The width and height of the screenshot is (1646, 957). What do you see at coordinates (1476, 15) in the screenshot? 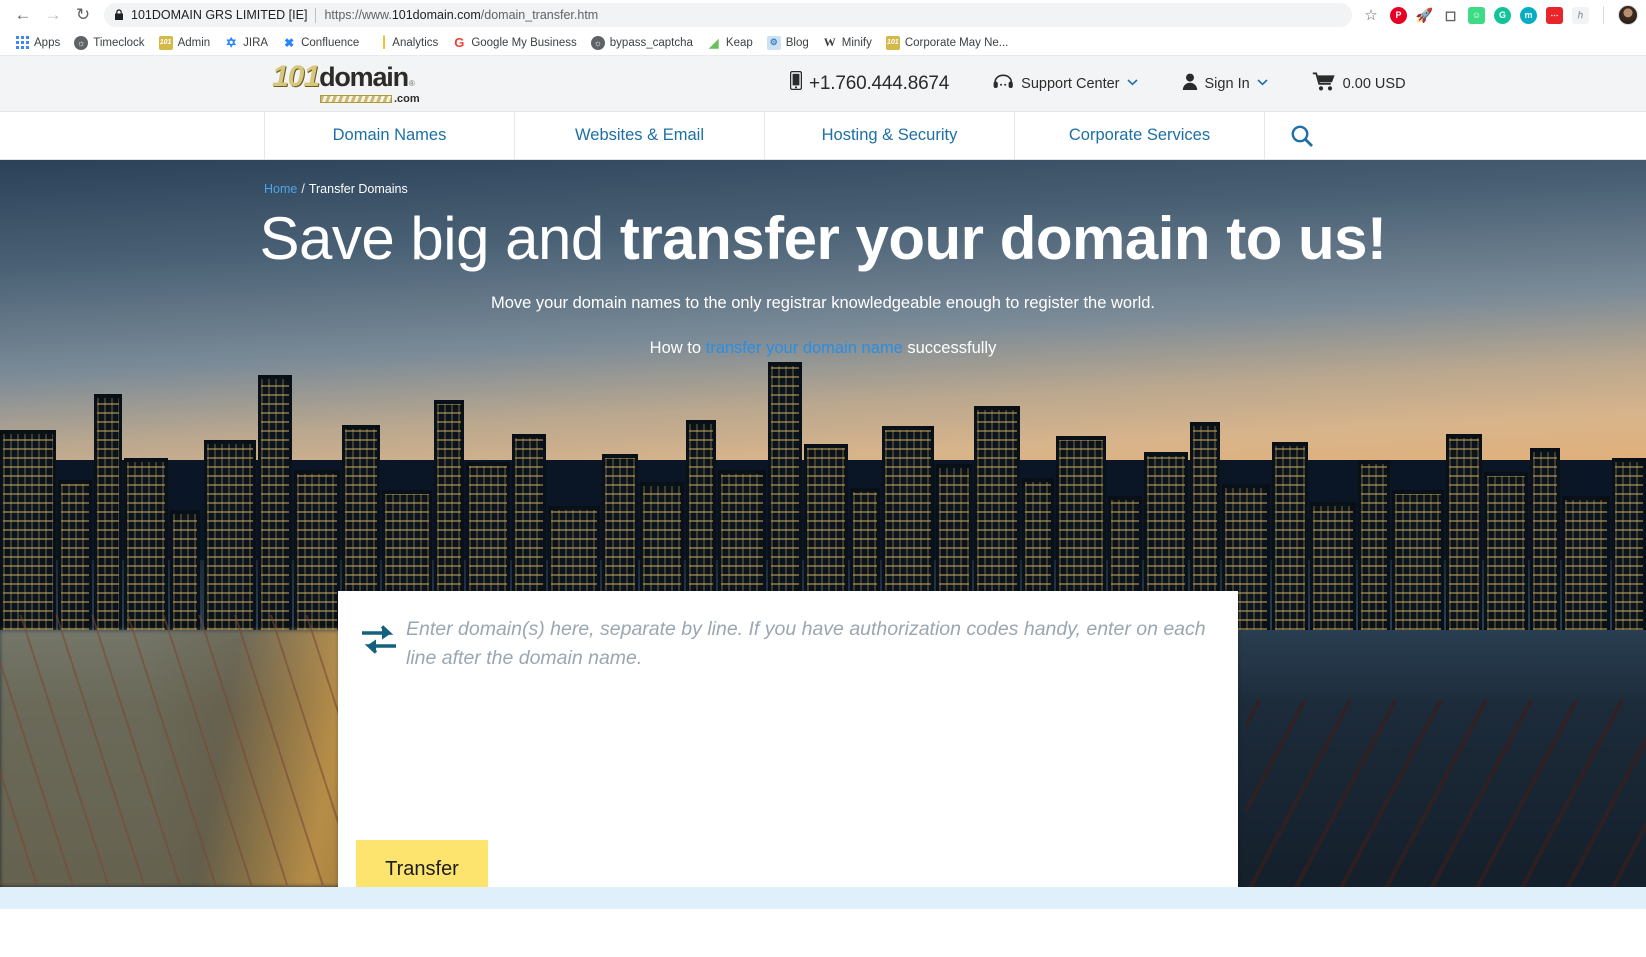
I see `chat-extension-icon: ☺` at bounding box center [1476, 15].